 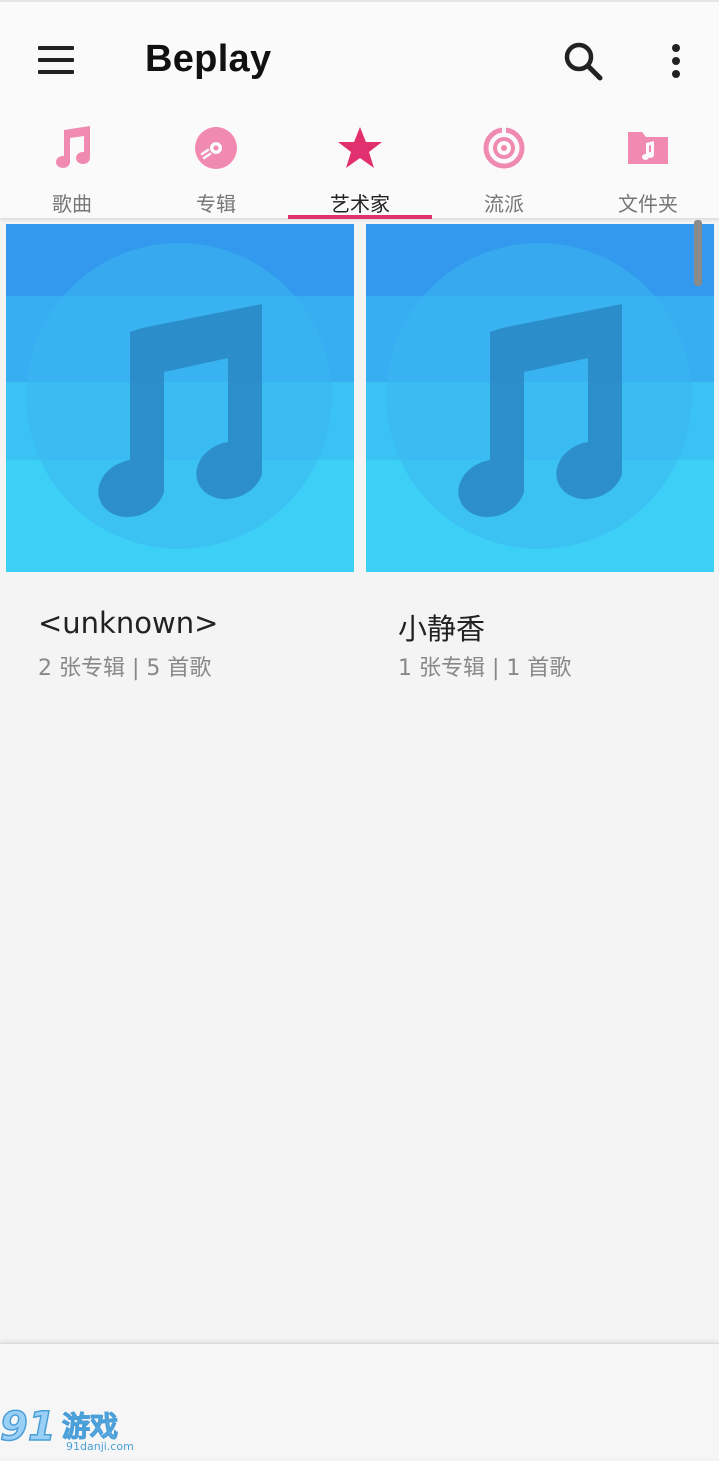 What do you see at coordinates (56, 61) in the screenshot?
I see `hamburger-menu-icon` at bounding box center [56, 61].